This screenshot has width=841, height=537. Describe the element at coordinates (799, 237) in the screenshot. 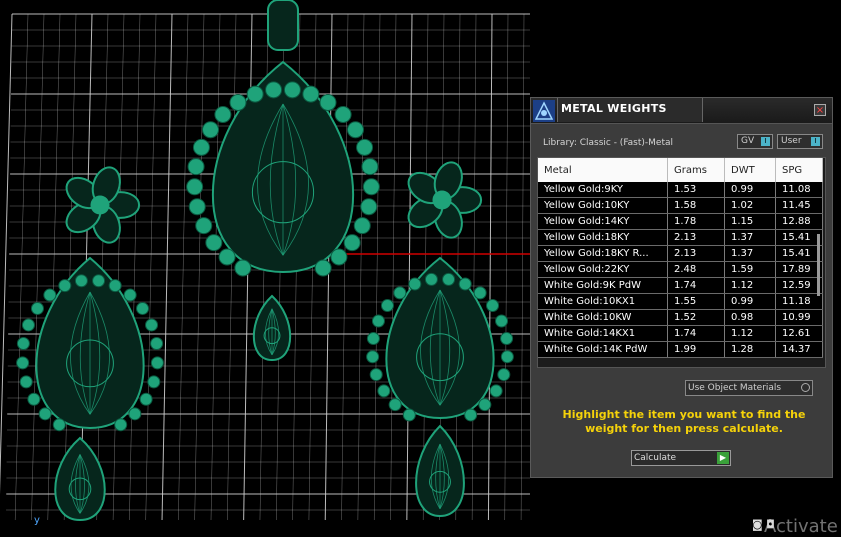

I see `spg-cell: 15.41` at that location.